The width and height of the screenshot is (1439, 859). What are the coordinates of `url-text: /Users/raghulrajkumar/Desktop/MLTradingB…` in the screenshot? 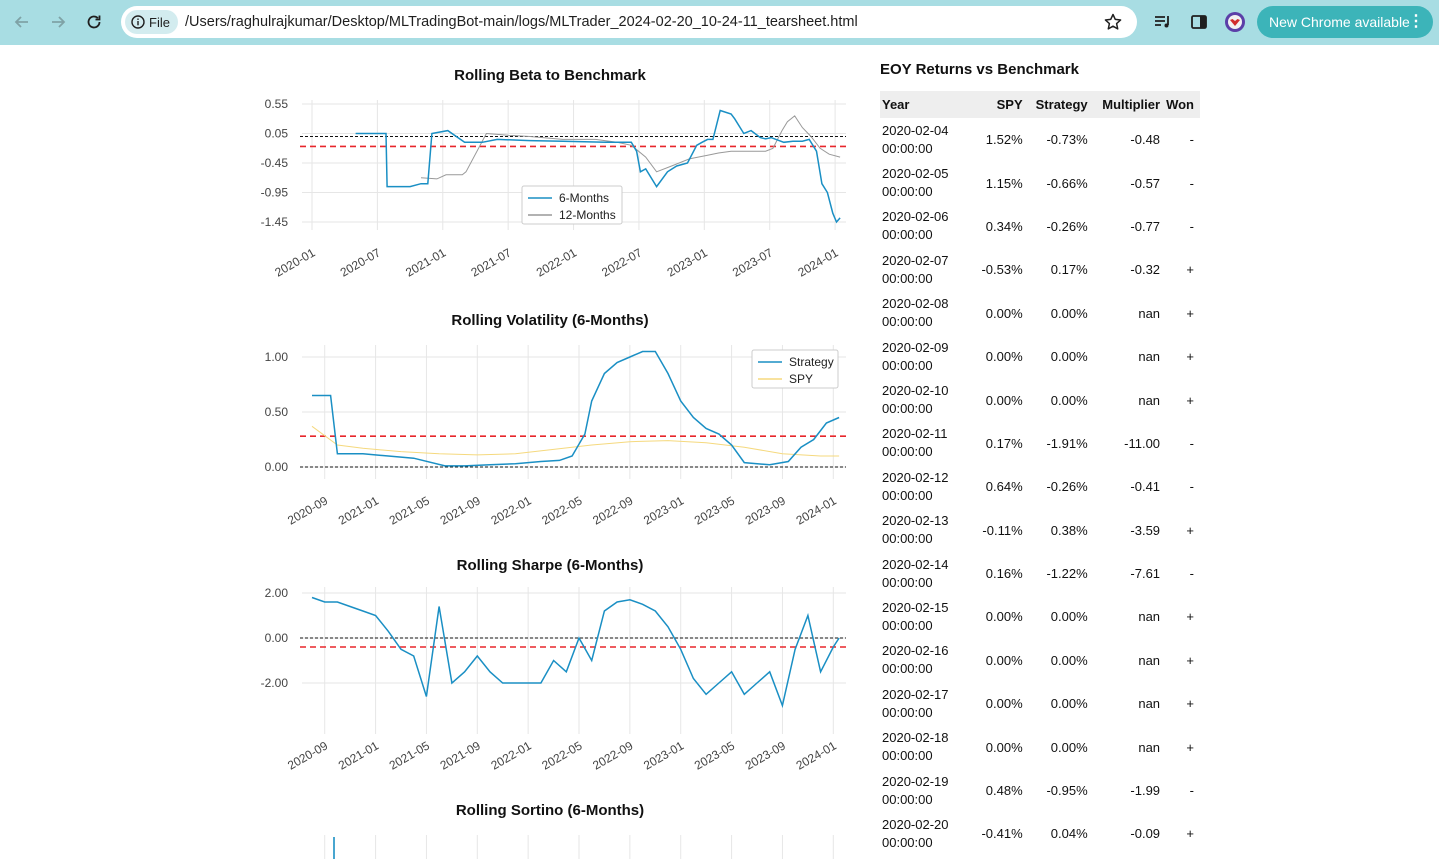 It's located at (521, 22).